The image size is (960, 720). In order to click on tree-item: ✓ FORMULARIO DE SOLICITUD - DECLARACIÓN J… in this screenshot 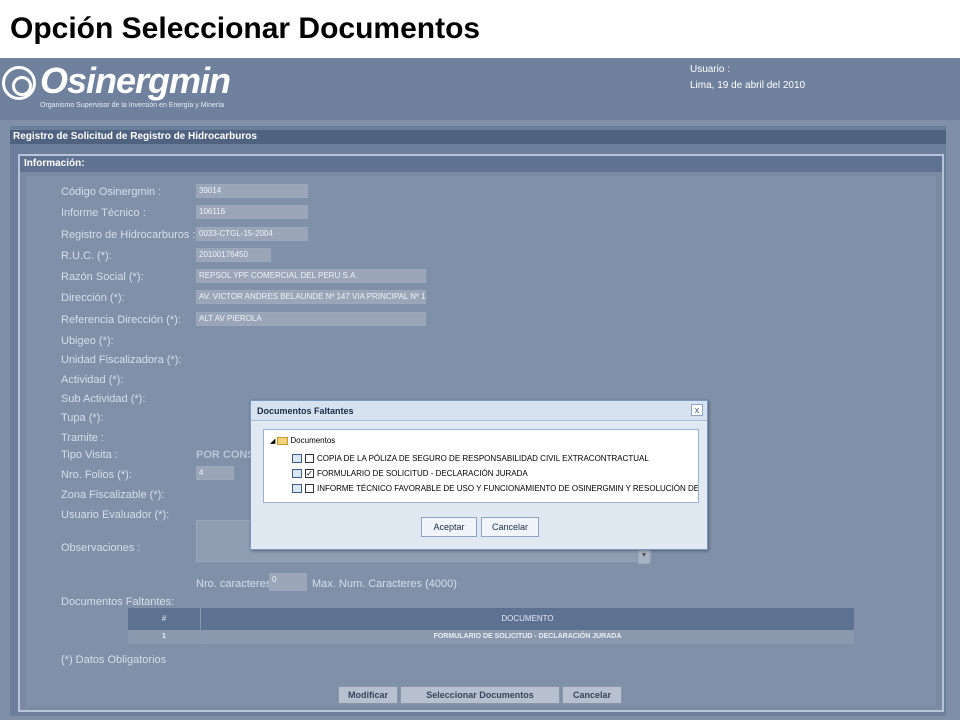, I will do `click(410, 474)`.